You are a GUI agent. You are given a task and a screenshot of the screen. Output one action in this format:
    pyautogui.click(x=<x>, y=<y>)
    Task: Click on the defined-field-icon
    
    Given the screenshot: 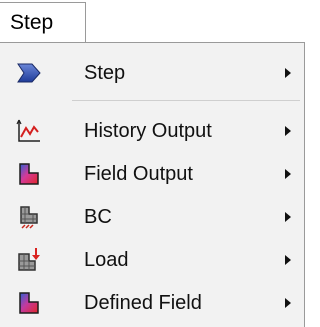 What is the action you would take?
    pyautogui.click(x=29, y=303)
    